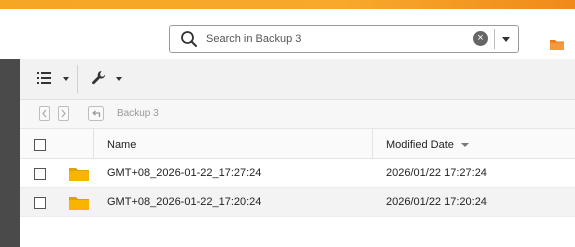 The image size is (575, 247). I want to click on parent-folder-icon, so click(96, 113).